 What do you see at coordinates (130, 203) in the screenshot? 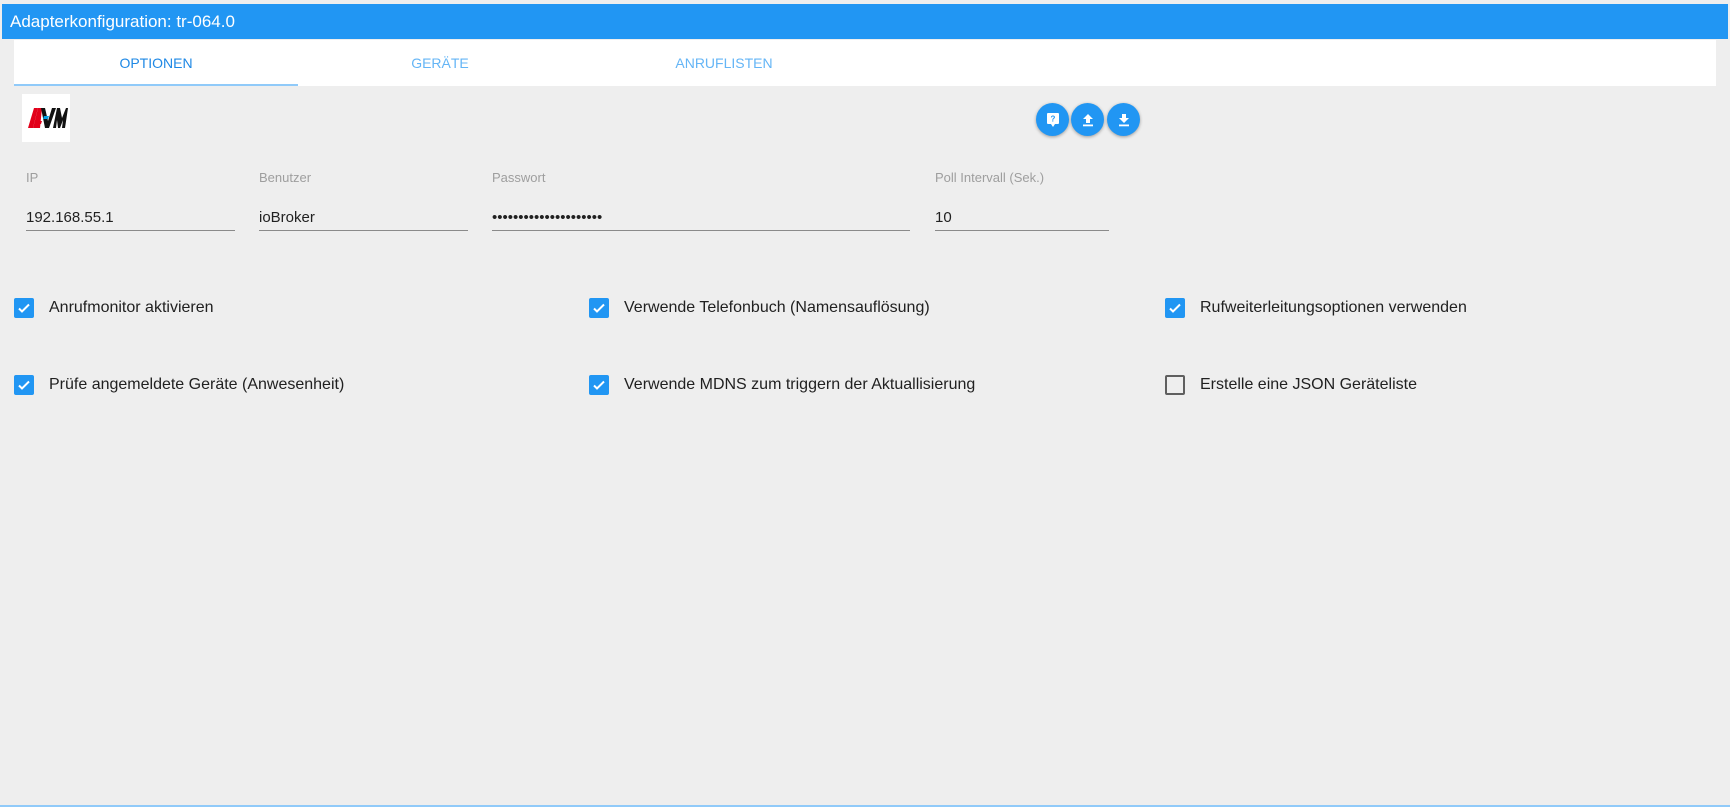
I see `ip-field: IP` at bounding box center [130, 203].